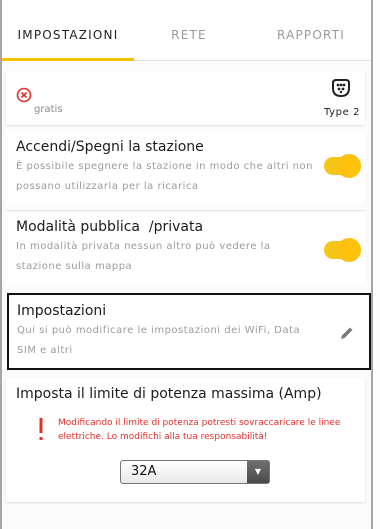 This screenshot has height=529, width=380. What do you see at coordinates (195, 472) in the screenshot?
I see `amp-limit-select: 32A ▼` at bounding box center [195, 472].